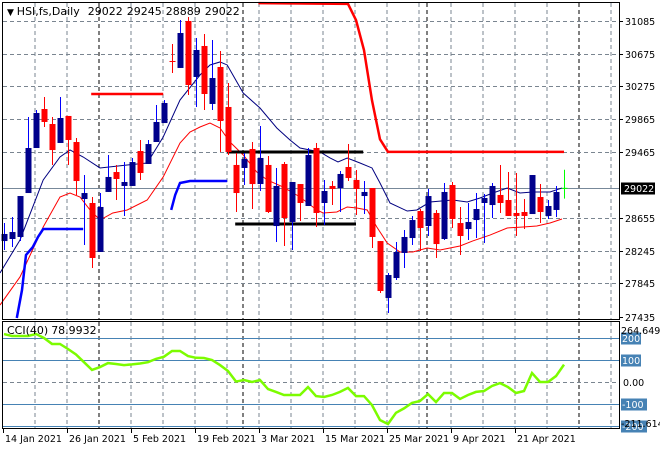  What do you see at coordinates (27, 330) in the screenshot?
I see `cci-title: CCI(40)` at bounding box center [27, 330].